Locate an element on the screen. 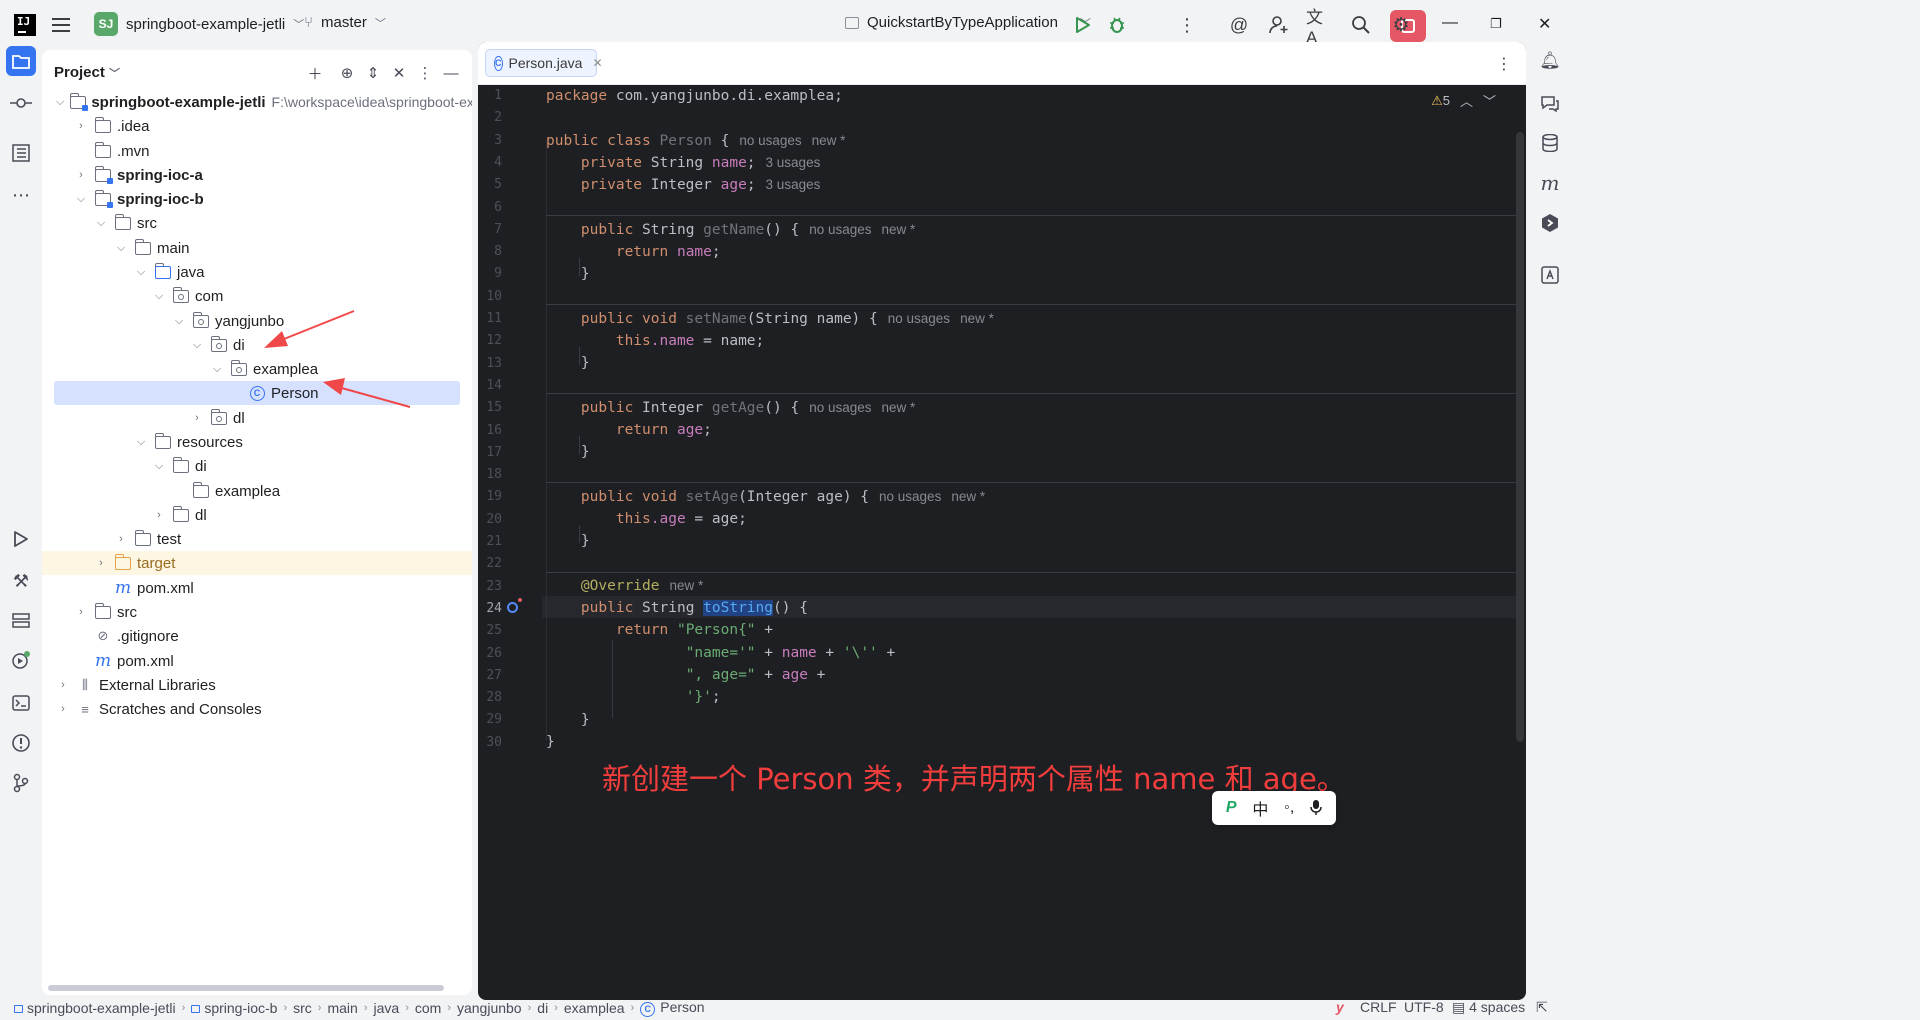 The width and height of the screenshot is (1920, 1020). build-icon: ⚒ is located at coordinates (21, 581).